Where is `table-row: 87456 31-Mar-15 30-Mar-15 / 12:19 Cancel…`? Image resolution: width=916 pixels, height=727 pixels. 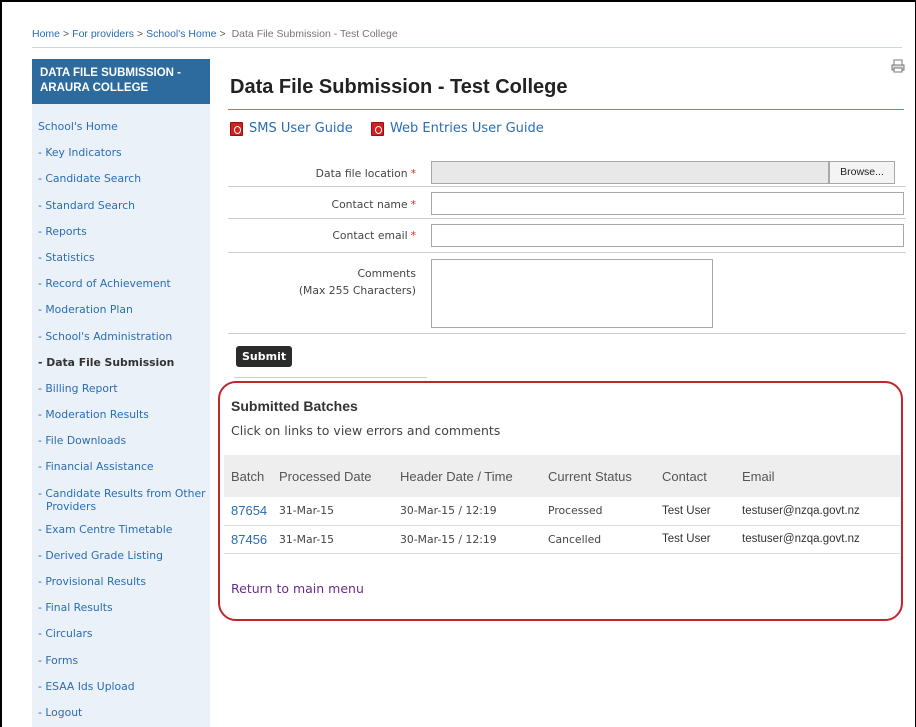 table-row: 87456 31-Mar-15 30-Mar-15 / 12:19 Cancel… is located at coordinates (562, 539).